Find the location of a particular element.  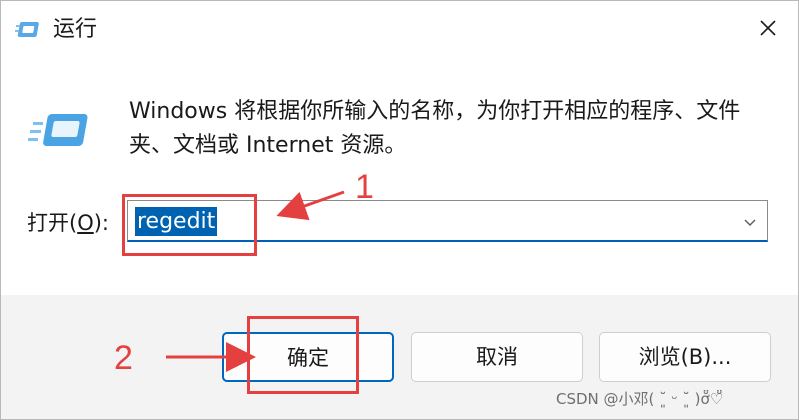

annotation-number-1: 1 is located at coordinates (364, 187).